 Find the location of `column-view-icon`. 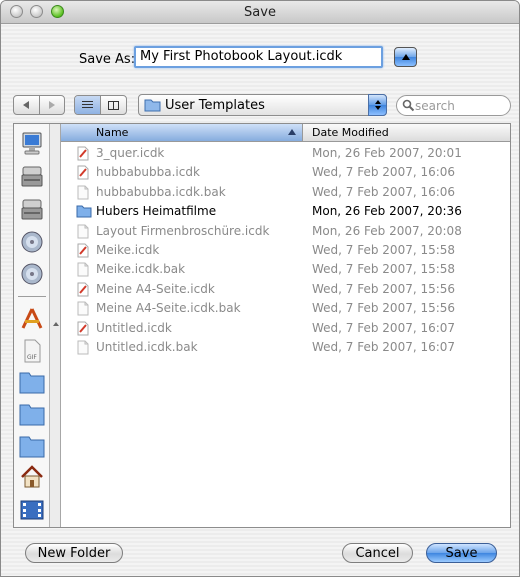

column-view-icon is located at coordinates (113, 105).